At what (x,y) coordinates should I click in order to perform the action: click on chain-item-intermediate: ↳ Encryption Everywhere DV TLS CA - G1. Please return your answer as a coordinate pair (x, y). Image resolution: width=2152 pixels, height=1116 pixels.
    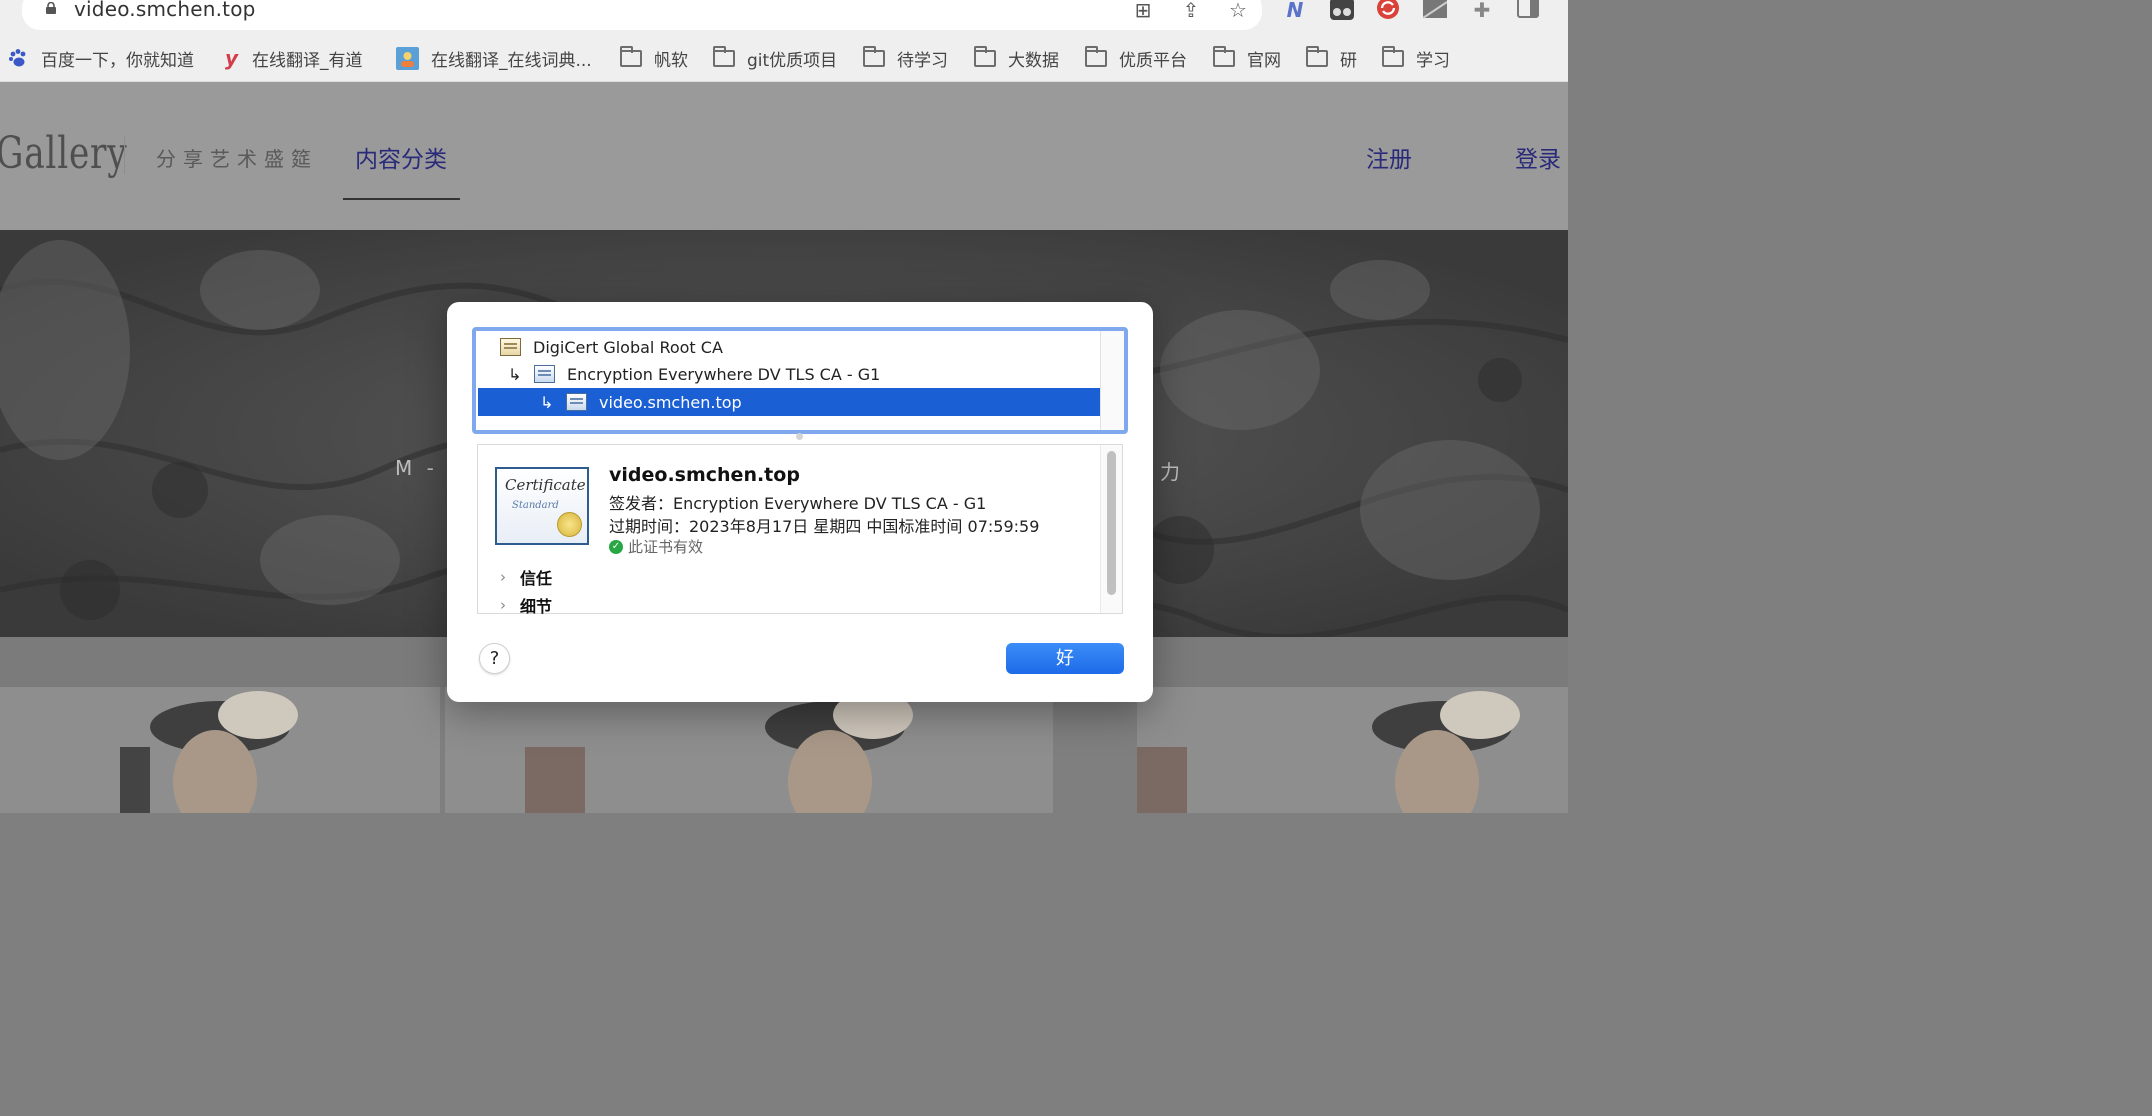
    Looking at the image, I should click on (789, 374).